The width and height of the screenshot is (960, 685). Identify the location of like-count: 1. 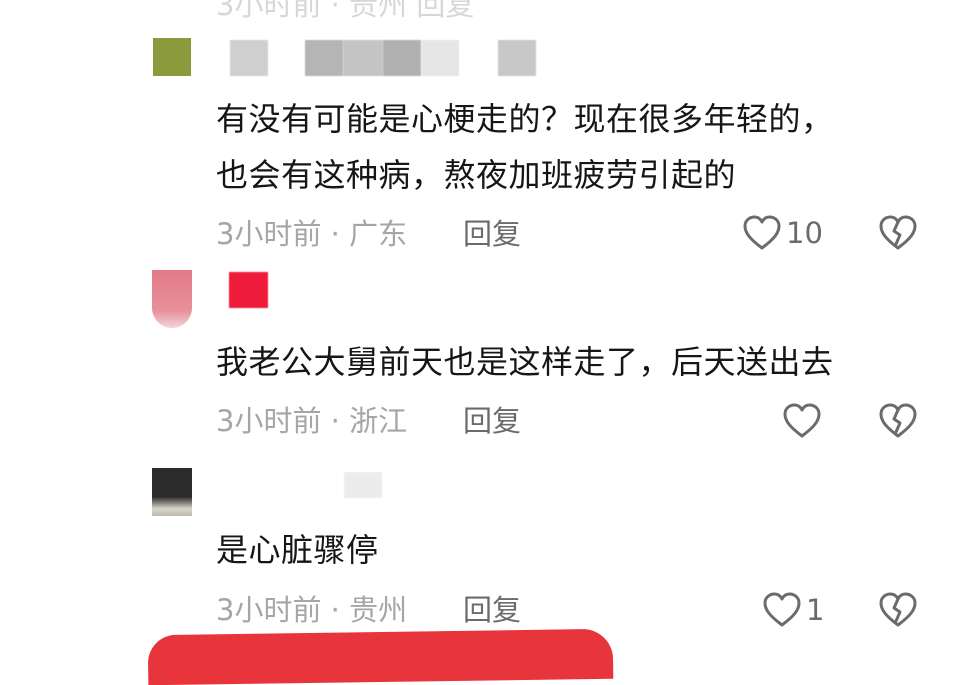
(815, 610).